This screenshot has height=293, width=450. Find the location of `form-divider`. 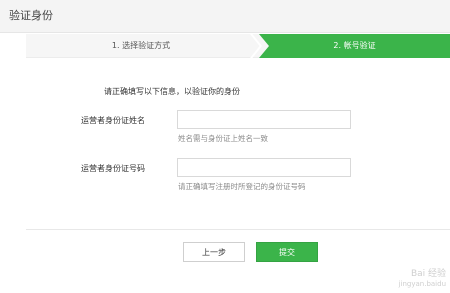

form-divider is located at coordinates (238, 229).